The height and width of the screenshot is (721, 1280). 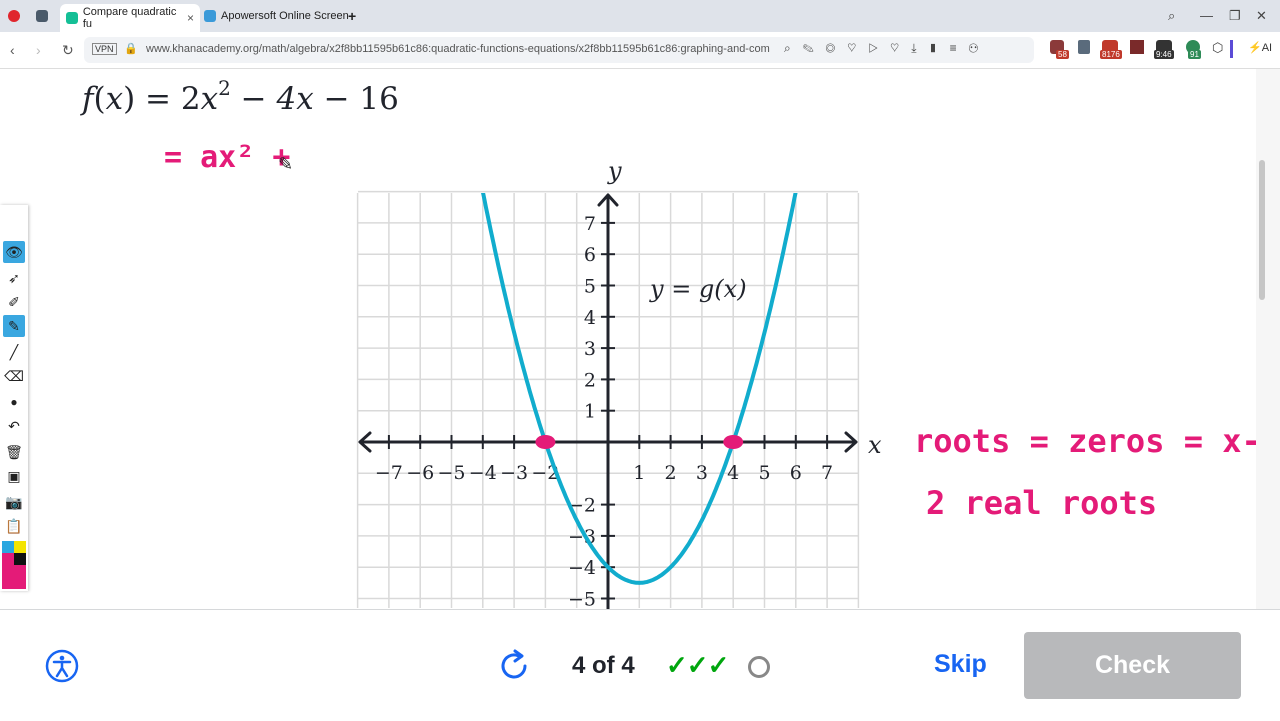 What do you see at coordinates (1164, 54) in the screenshot?
I see `extension-badge: 9:46` at bounding box center [1164, 54].